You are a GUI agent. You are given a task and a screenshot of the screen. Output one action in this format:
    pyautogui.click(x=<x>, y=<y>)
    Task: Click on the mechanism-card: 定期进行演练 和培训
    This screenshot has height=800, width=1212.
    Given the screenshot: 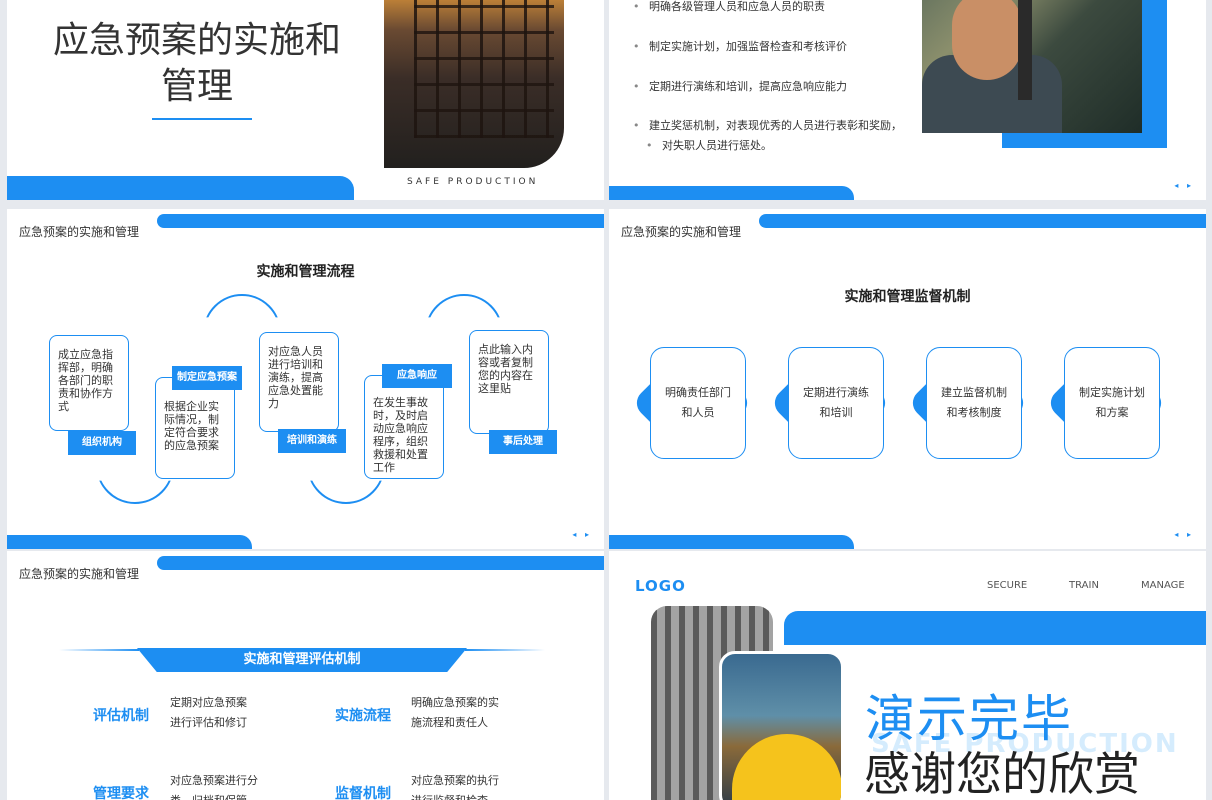 What is the action you would take?
    pyautogui.click(x=830, y=403)
    